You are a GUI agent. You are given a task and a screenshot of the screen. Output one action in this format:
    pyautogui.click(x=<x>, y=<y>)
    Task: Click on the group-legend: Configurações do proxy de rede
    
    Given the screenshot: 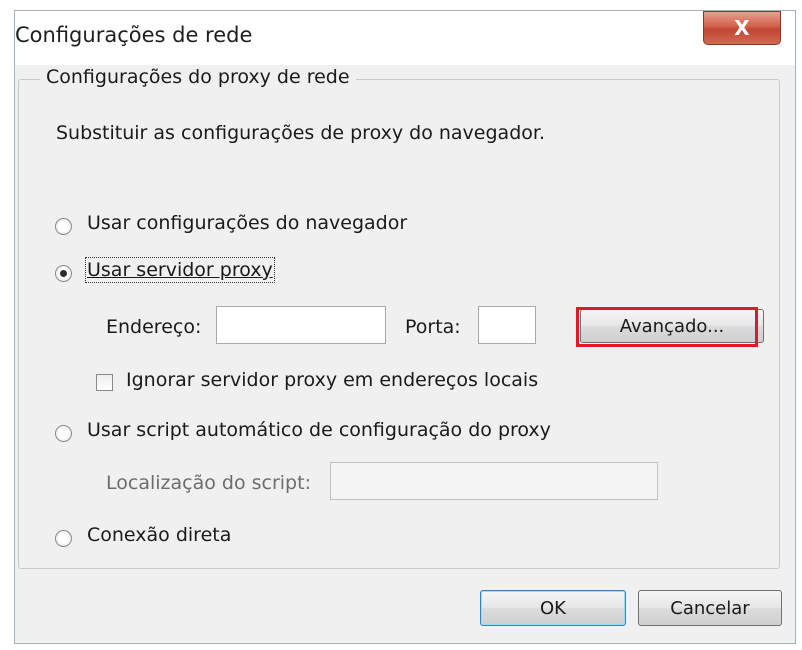 What is the action you would take?
    pyautogui.click(x=198, y=77)
    